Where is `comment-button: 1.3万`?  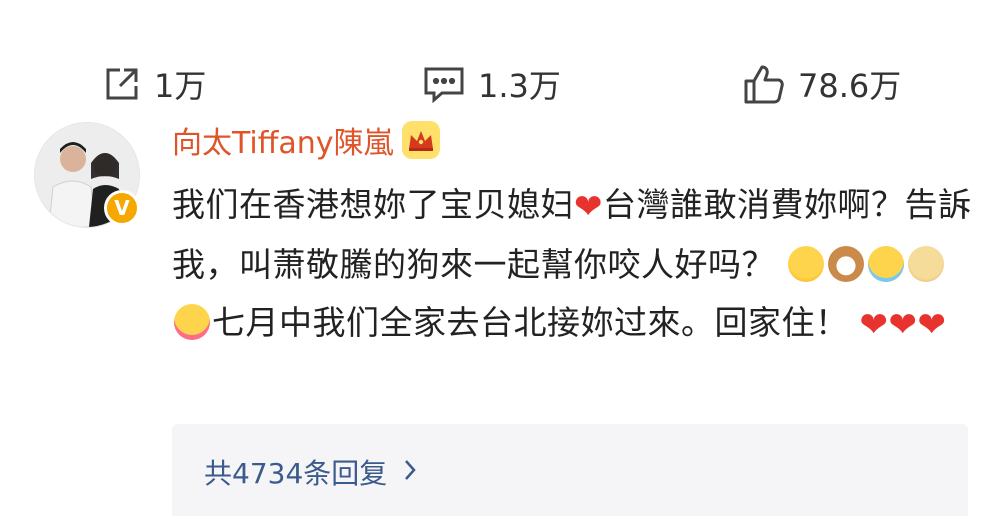 comment-button: 1.3万 is located at coordinates (491, 84).